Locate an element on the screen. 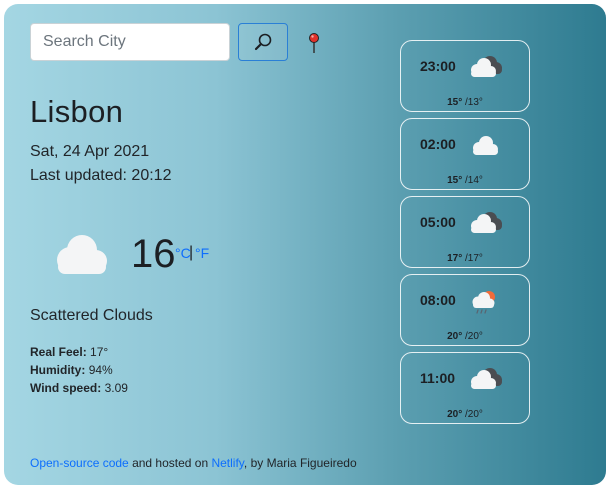 The image size is (608, 488). wind-speed-row: Wind speed: 3.09 is located at coordinates (79, 388).